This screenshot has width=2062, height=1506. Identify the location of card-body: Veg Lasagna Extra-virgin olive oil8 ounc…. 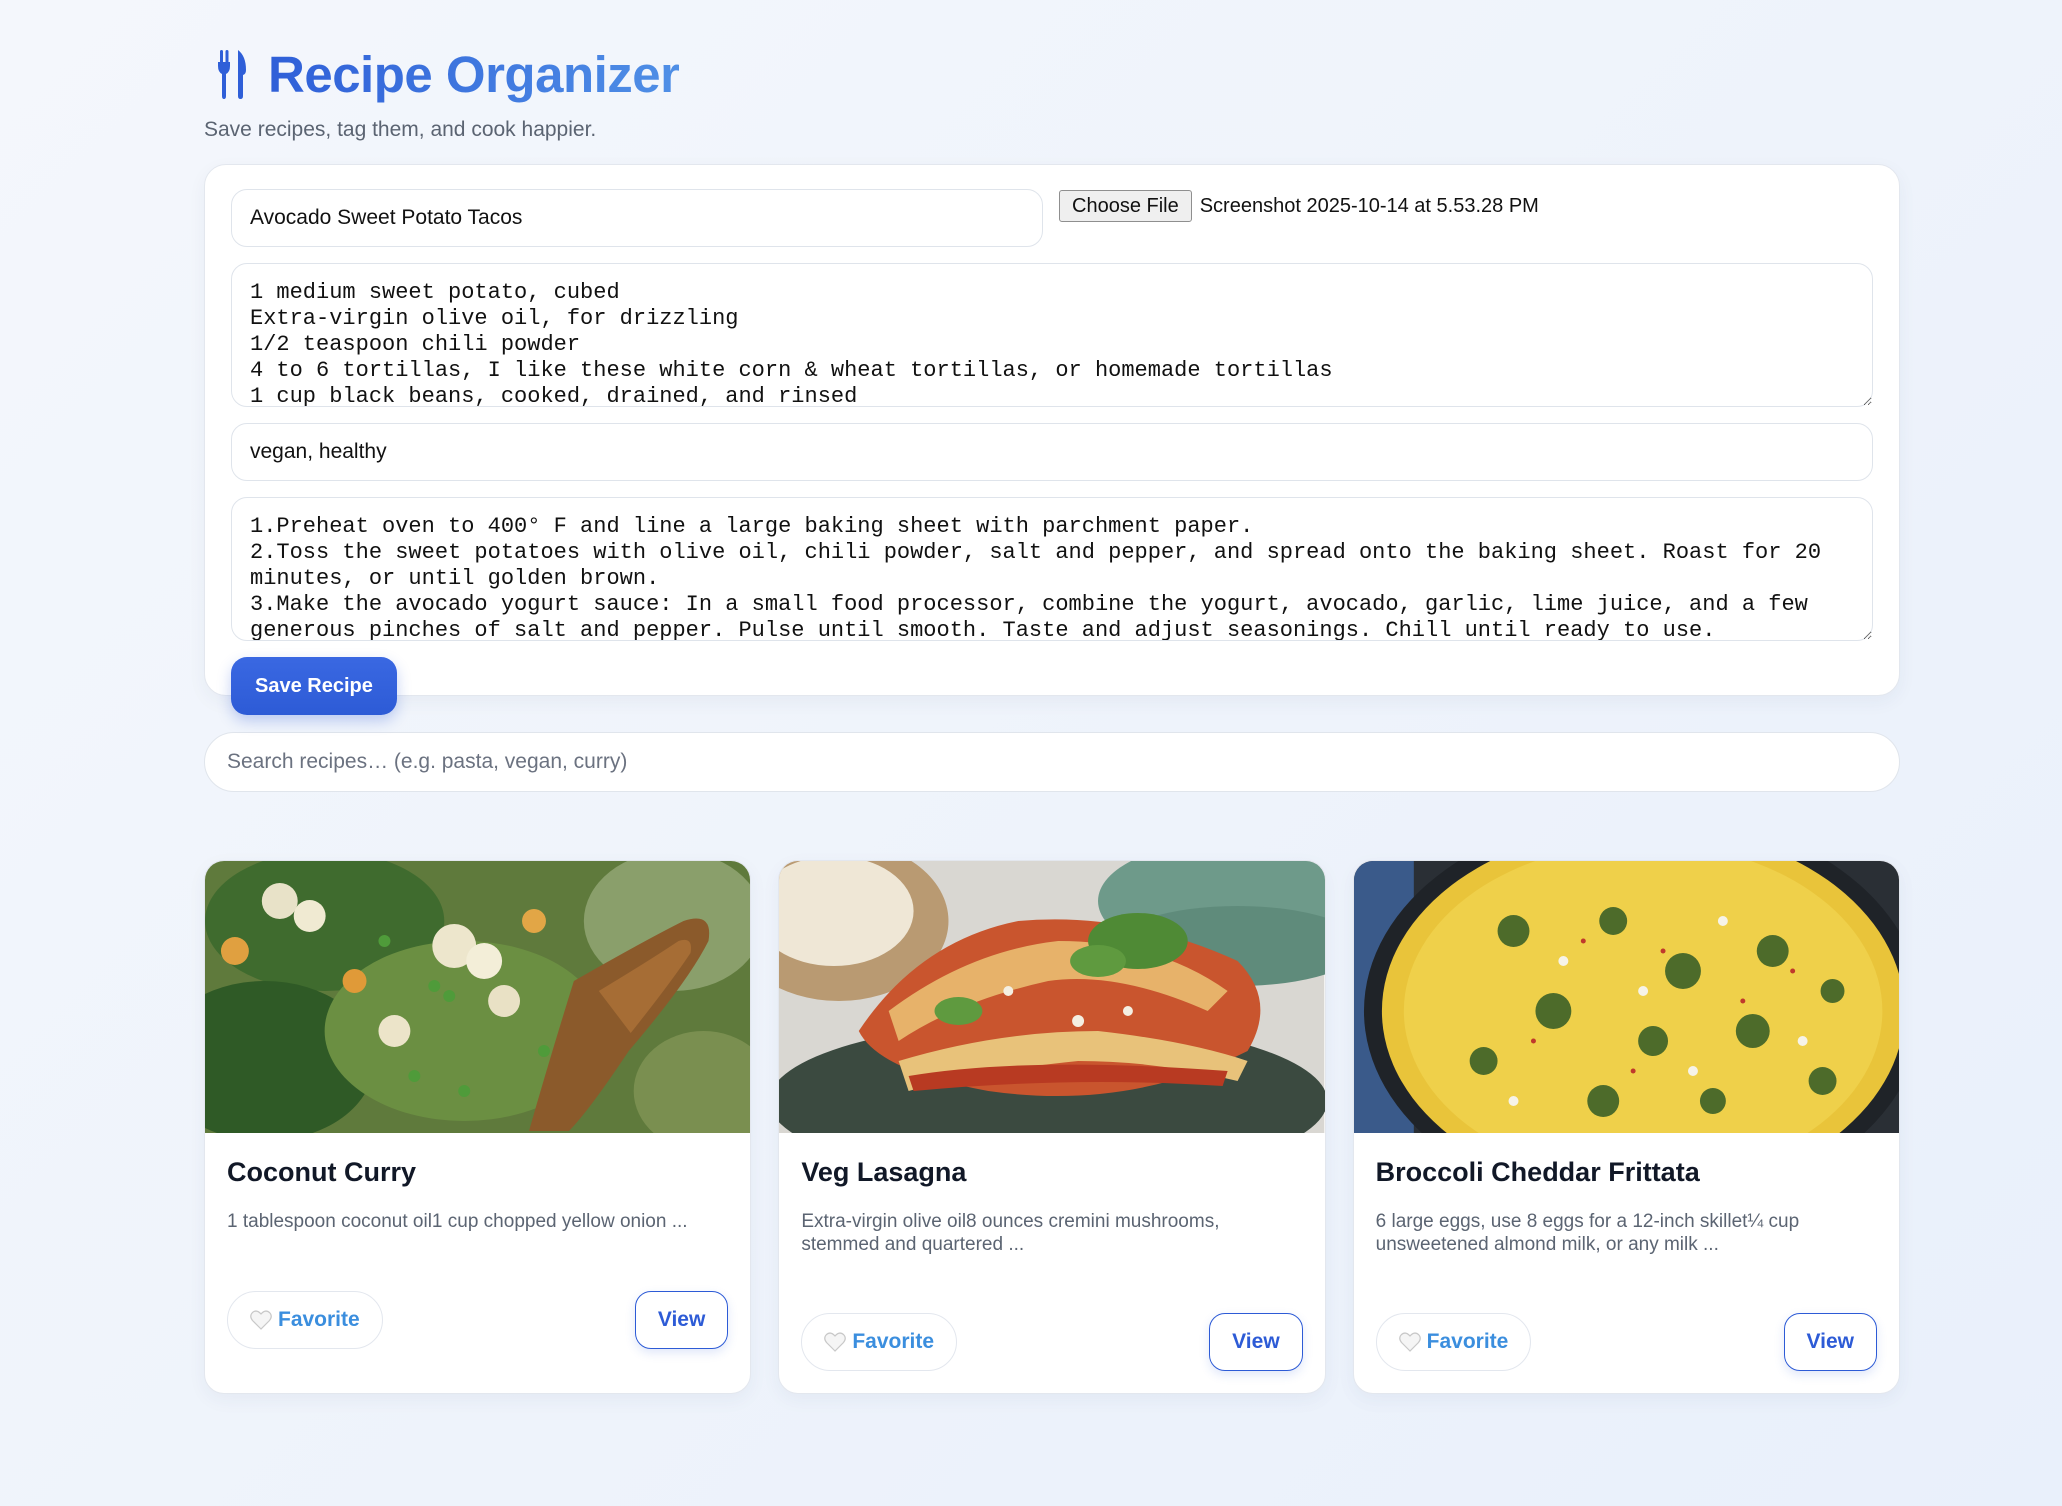
(1051, 1194).